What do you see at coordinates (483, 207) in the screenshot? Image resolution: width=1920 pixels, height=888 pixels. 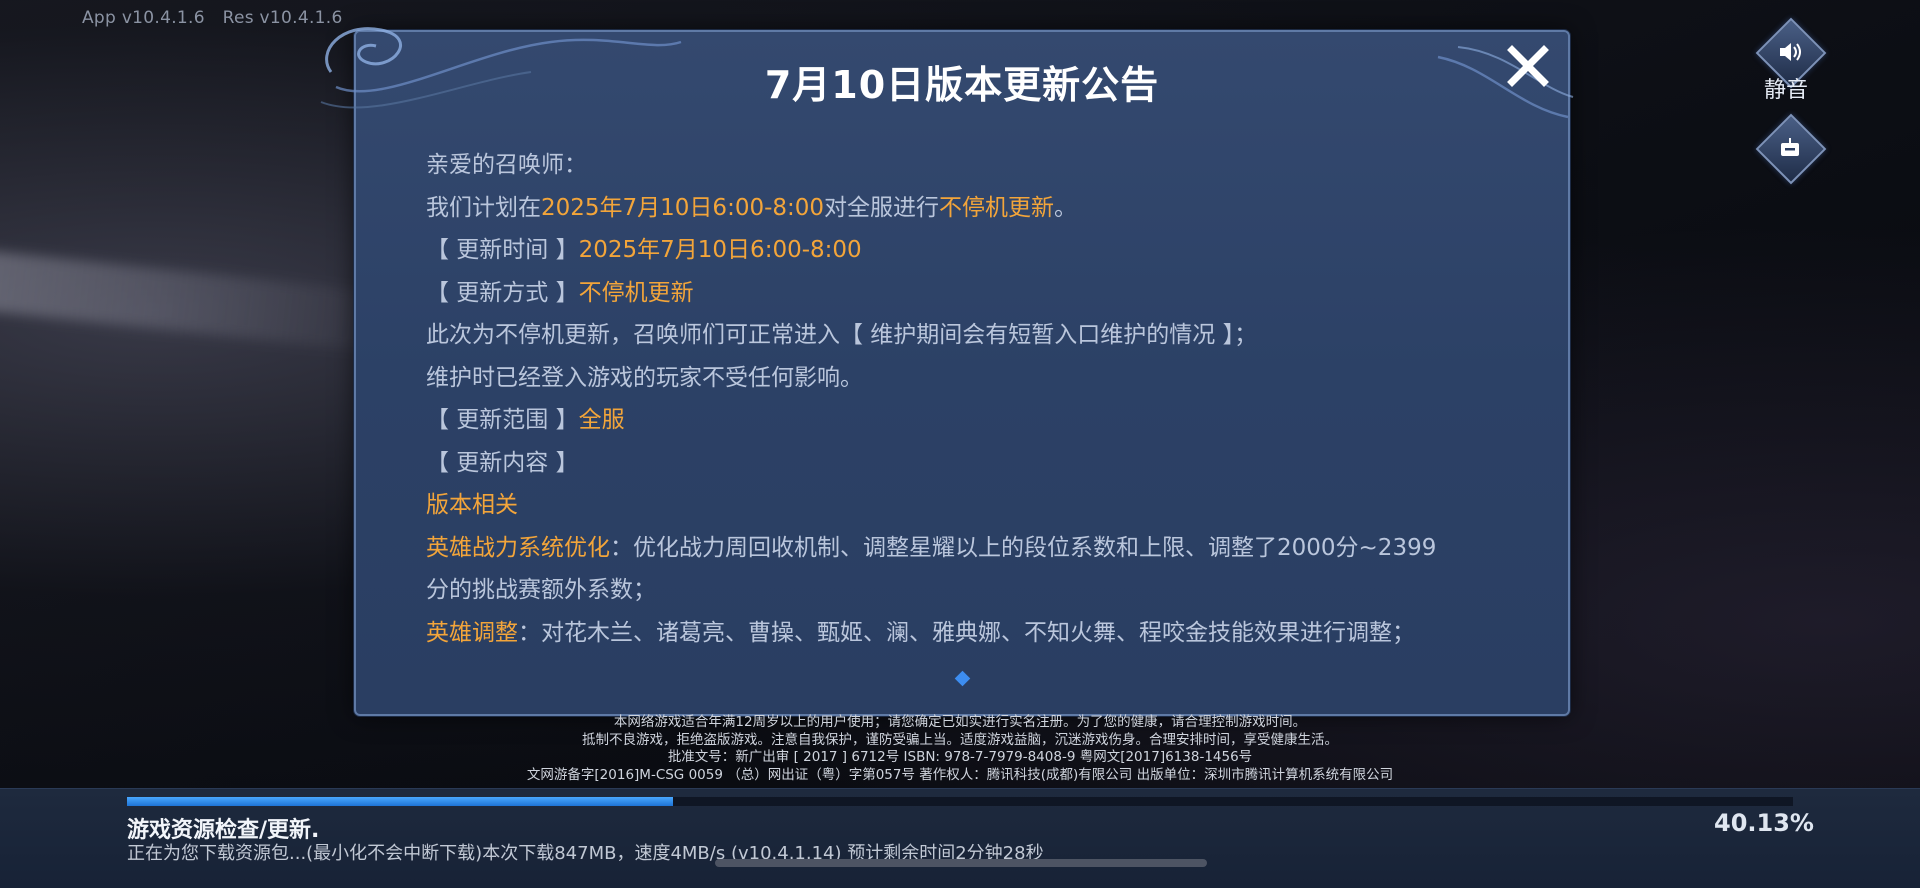 I see `body-text: 我们计划在` at bounding box center [483, 207].